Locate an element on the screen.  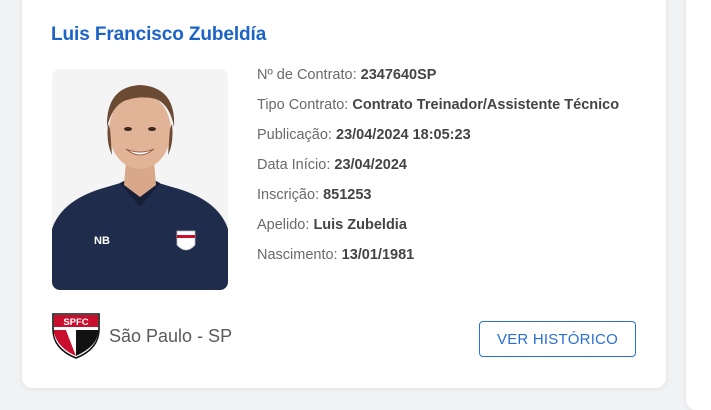
contract-type-value: Contrato Treinador/Assistente Técnico is located at coordinates (486, 105).